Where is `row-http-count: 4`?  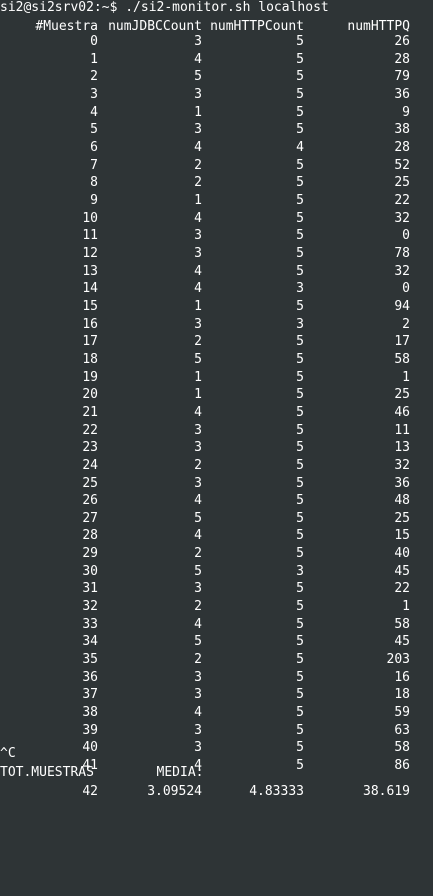 row-http-count: 4 is located at coordinates (300, 147).